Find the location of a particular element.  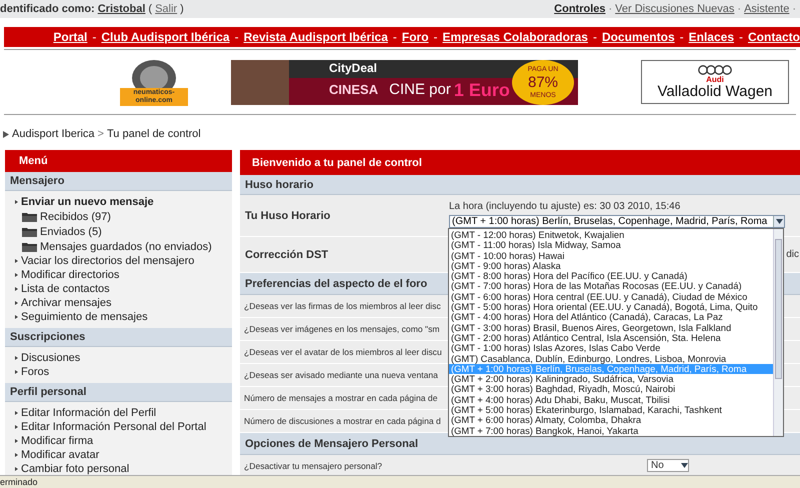

timezone-option: (GMT + 2:00 horas) Kaliningrado, Sudáfrica, Varsovia is located at coordinates (611, 379).